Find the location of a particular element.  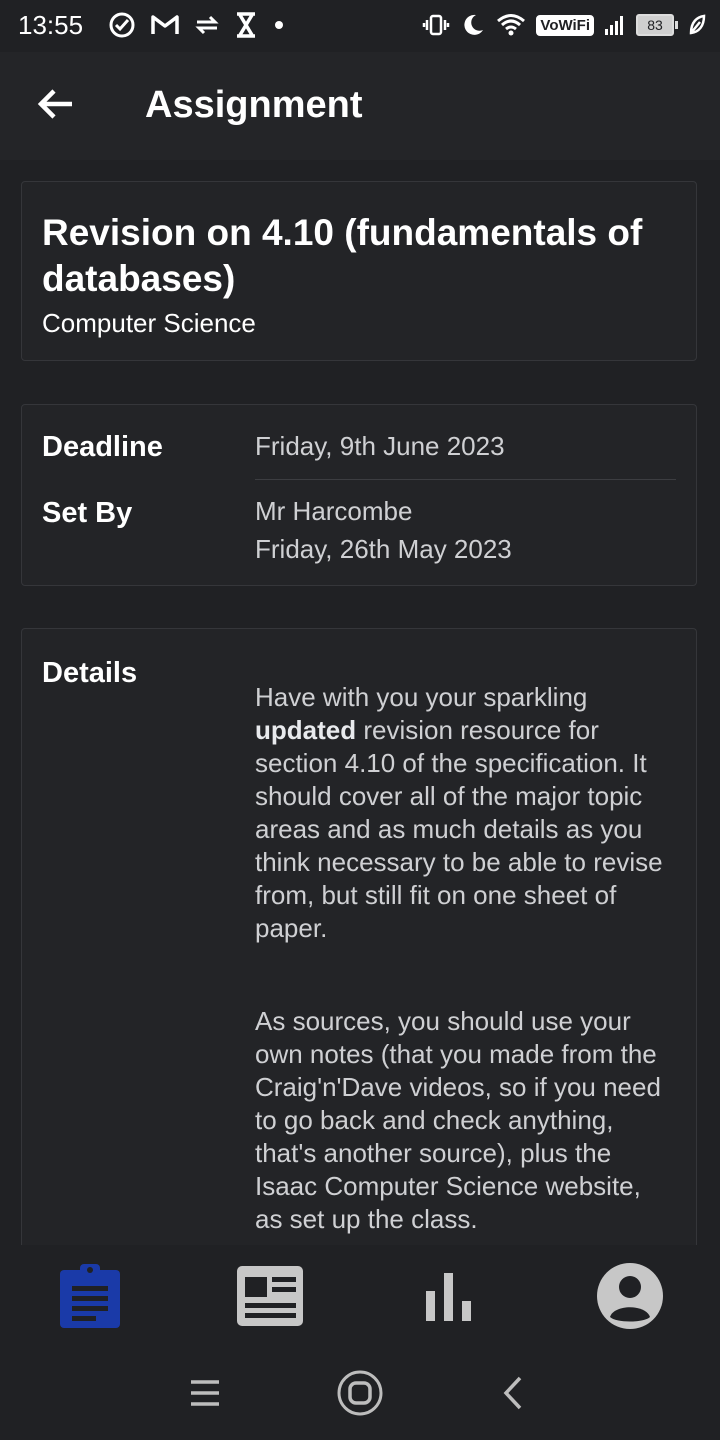

account-circle-icon is located at coordinates (630, 1296).